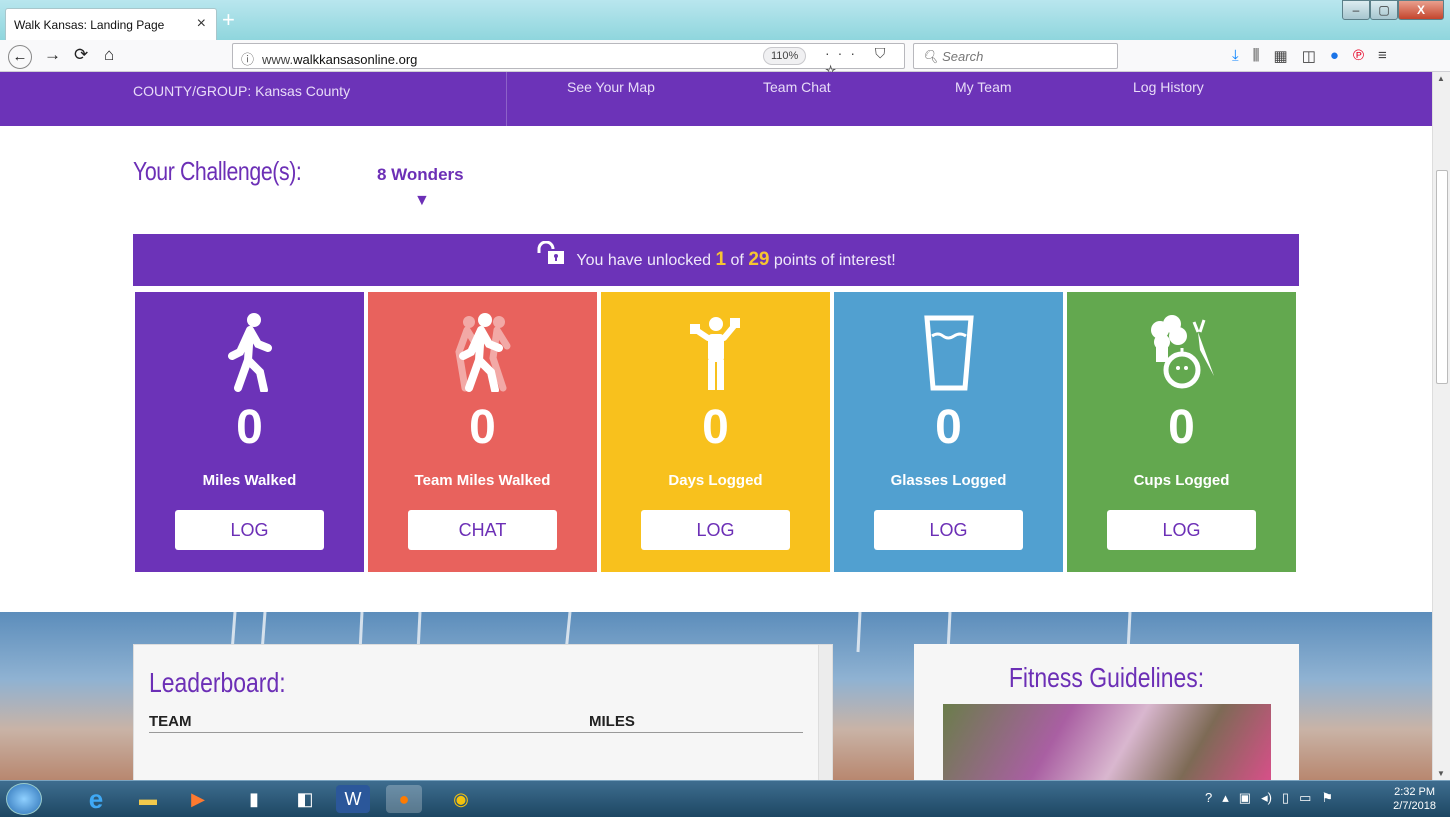 The width and height of the screenshot is (1450, 817). What do you see at coordinates (198, 799) in the screenshot?
I see `media-player-icon: ▶` at bounding box center [198, 799].